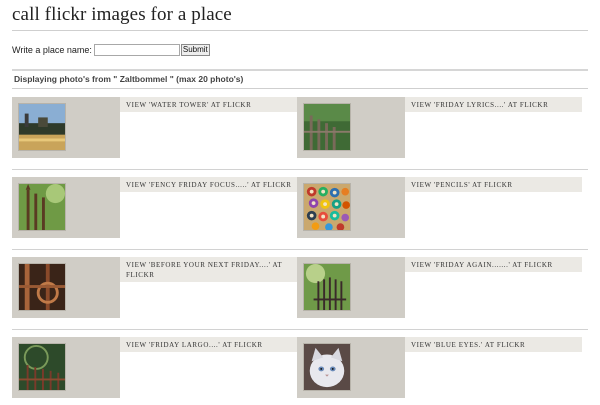 Image resolution: width=600 pixels, height=405 pixels. Describe the element at coordinates (493, 264) in the screenshot. I see `view-at-flickr-link: View 'Friday again.......' at Flickr` at that location.